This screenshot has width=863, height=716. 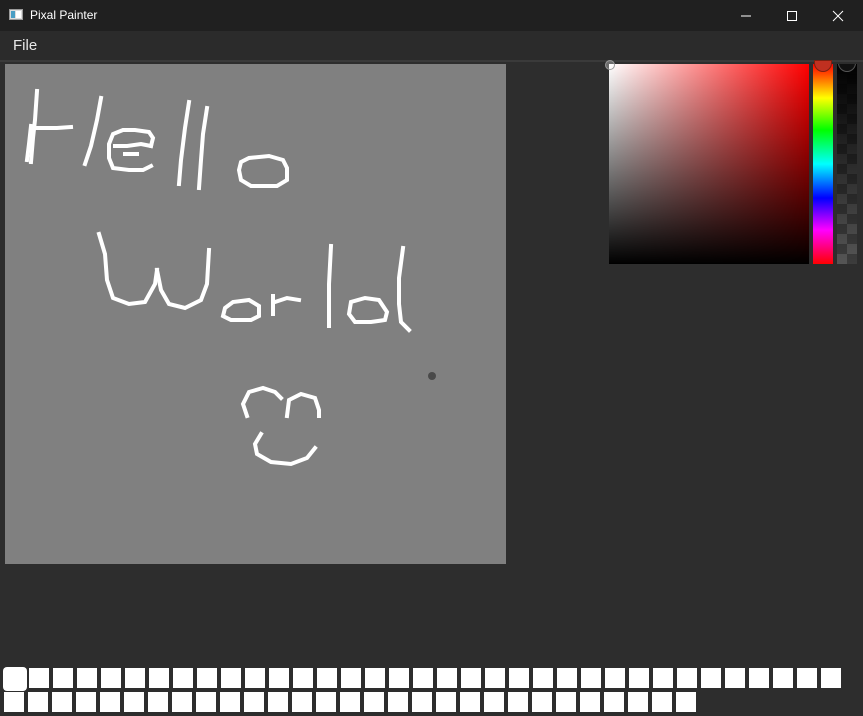 I want to click on hue-slider-handle, so click(x=823, y=66).